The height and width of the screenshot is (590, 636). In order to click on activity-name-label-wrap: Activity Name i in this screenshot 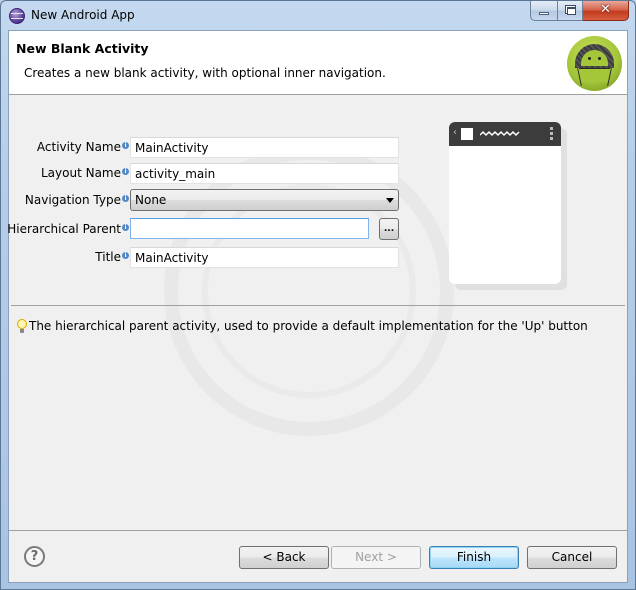, I will do `click(69, 148)`.